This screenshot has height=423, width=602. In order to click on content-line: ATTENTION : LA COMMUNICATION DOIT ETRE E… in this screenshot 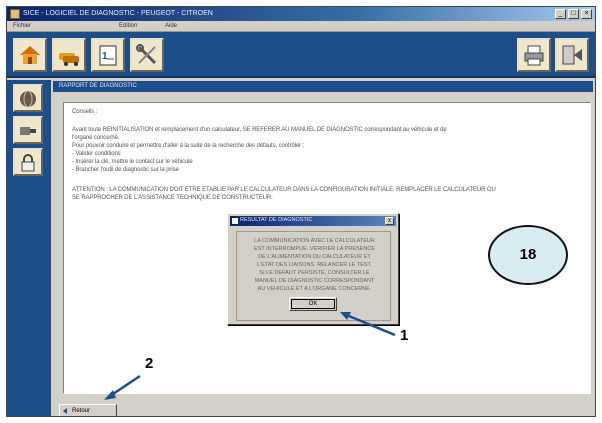, I will do `click(284, 190)`.